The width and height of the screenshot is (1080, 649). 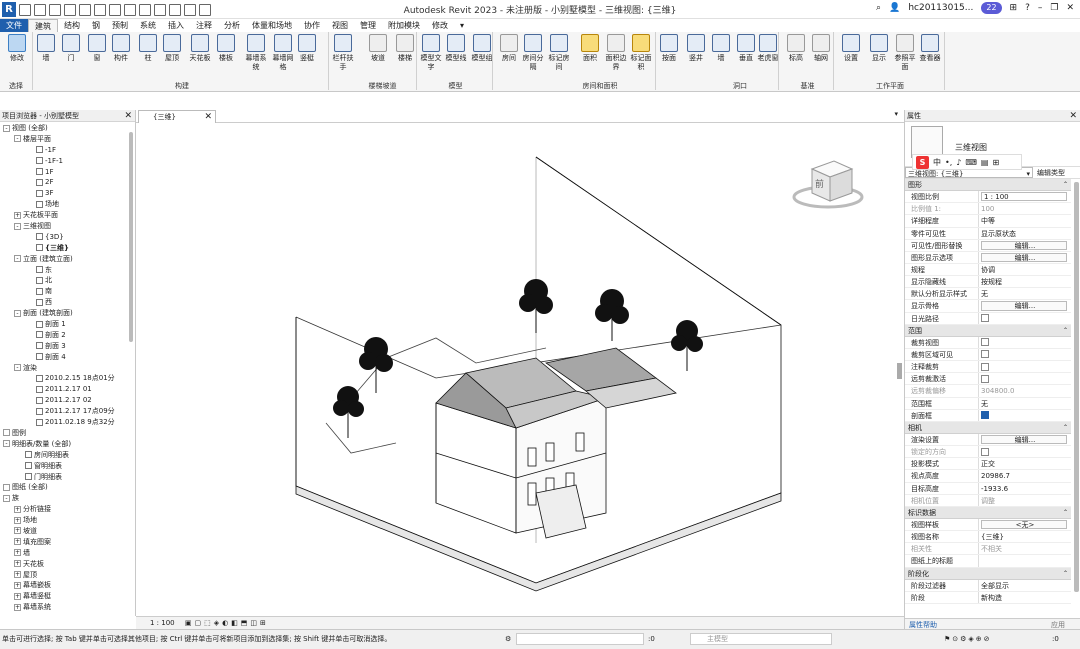 I want to click on browser-scrollbar, so click(x=131, y=237).